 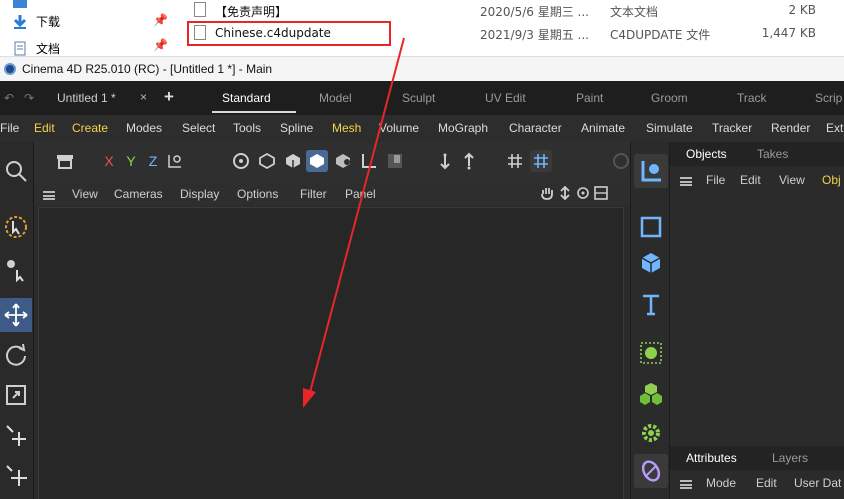 I want to click on layout-tab-sculpt: Sculpt, so click(x=418, y=98).